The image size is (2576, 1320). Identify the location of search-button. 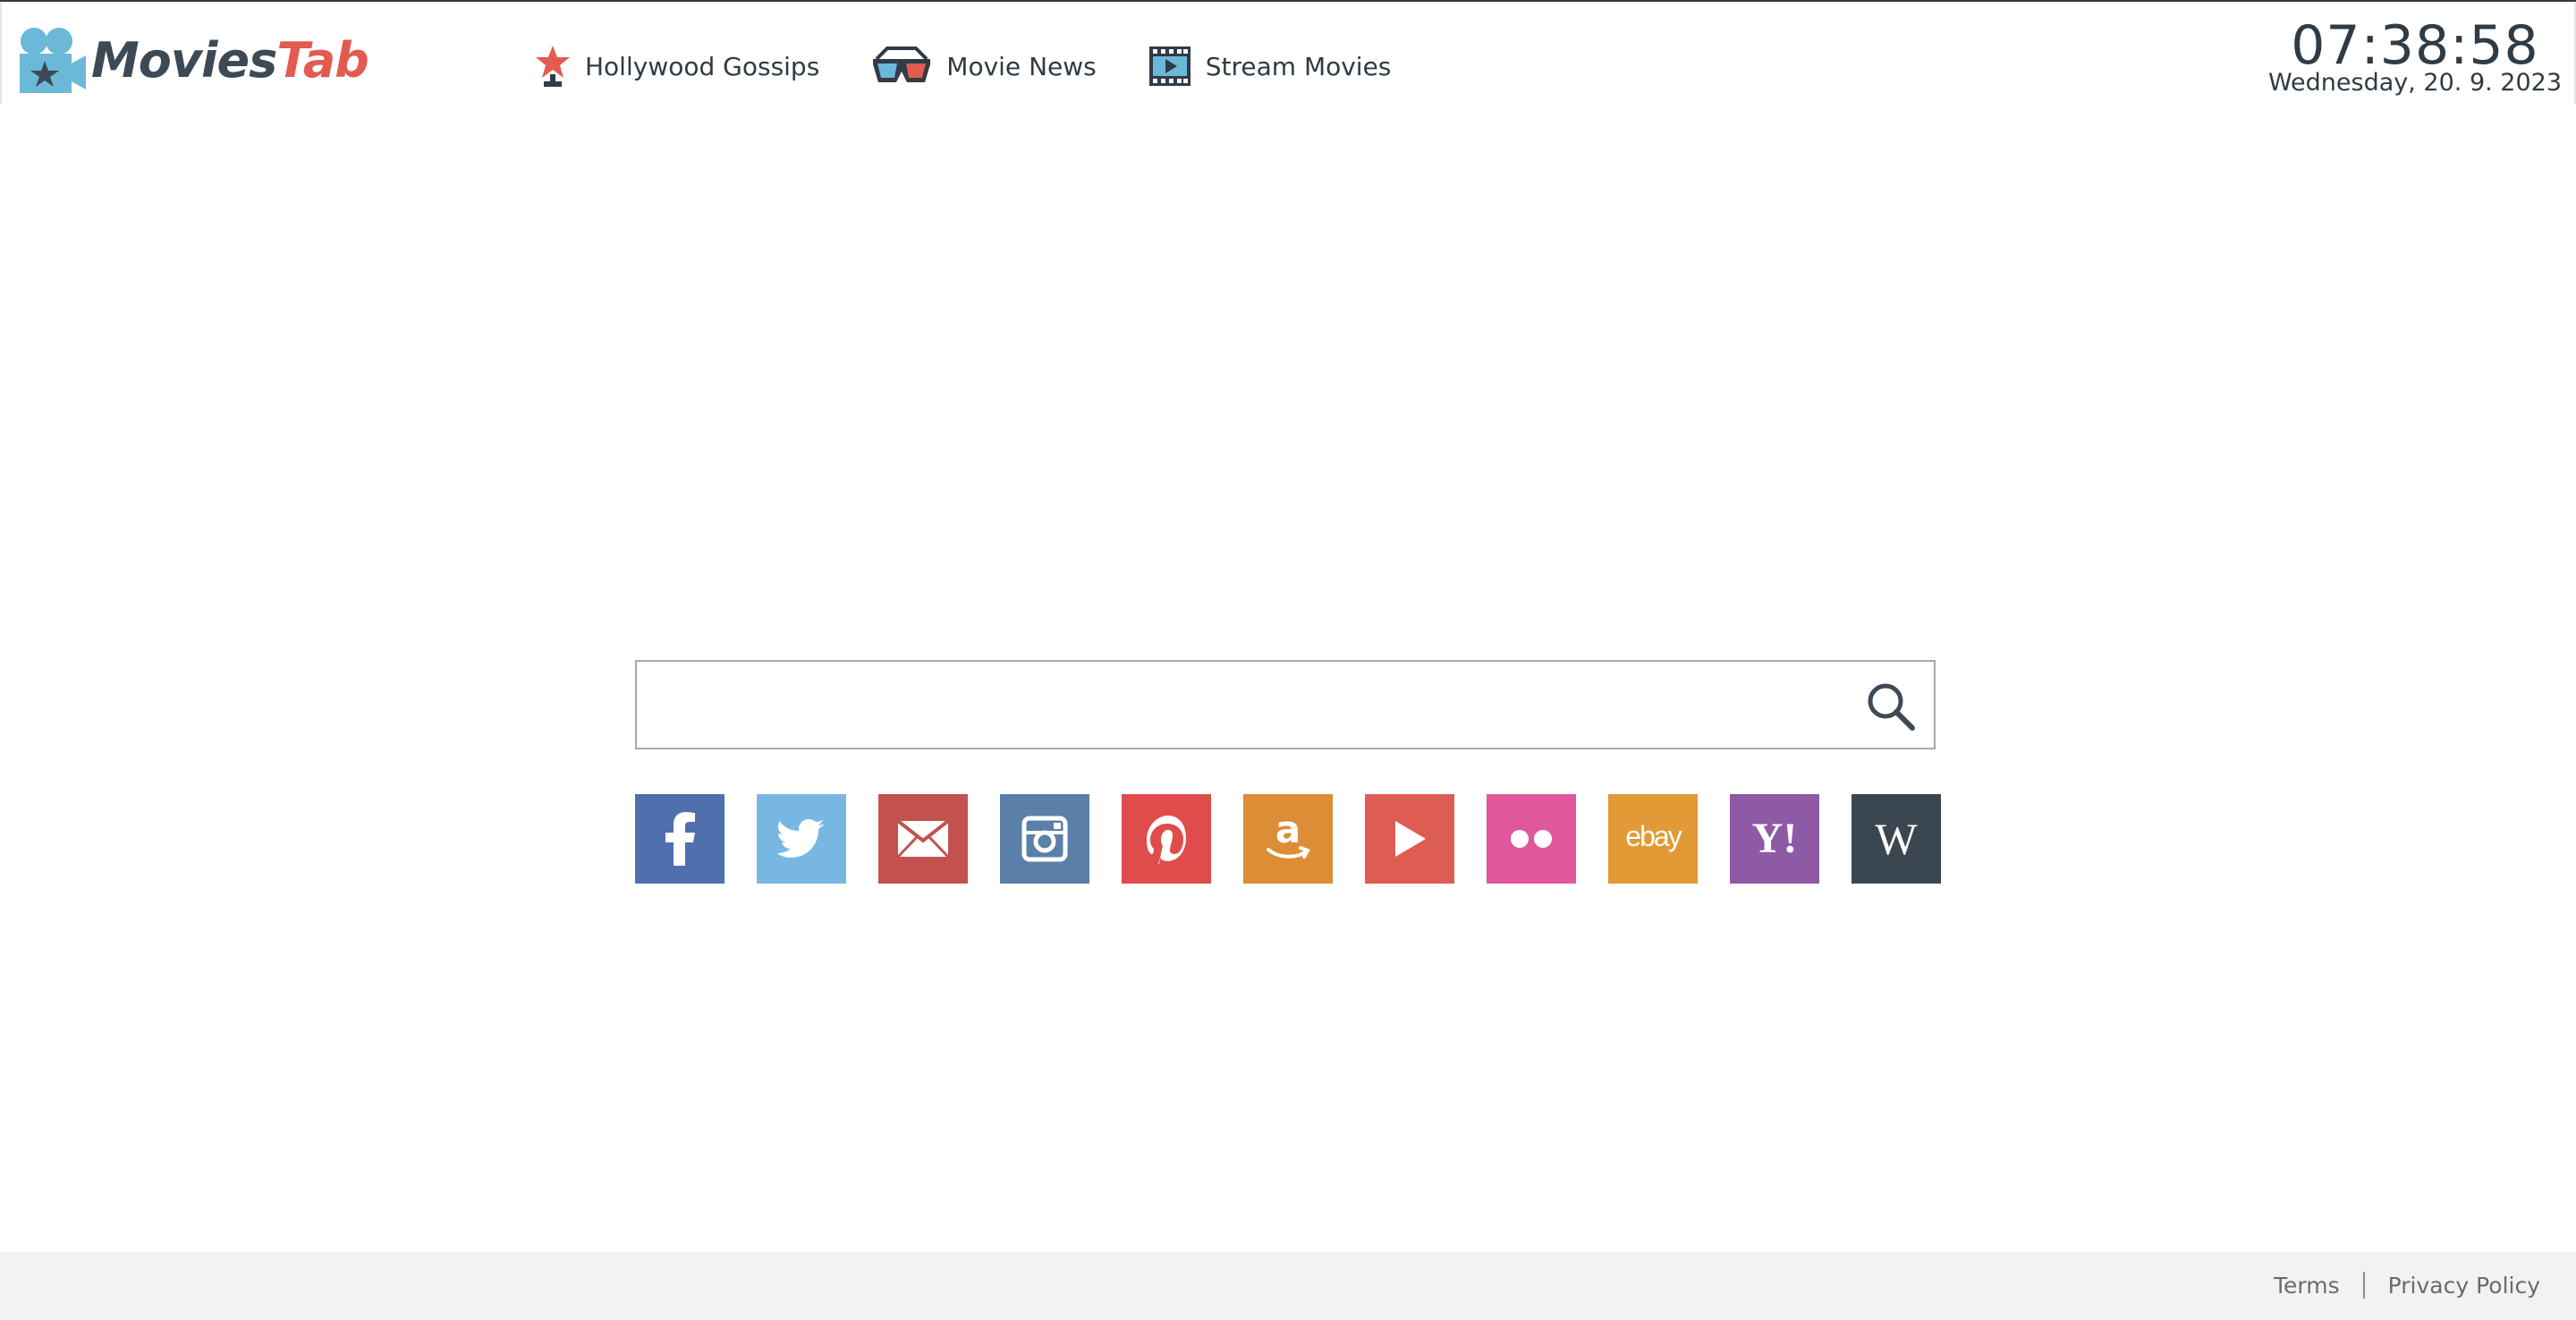
(1891, 706).